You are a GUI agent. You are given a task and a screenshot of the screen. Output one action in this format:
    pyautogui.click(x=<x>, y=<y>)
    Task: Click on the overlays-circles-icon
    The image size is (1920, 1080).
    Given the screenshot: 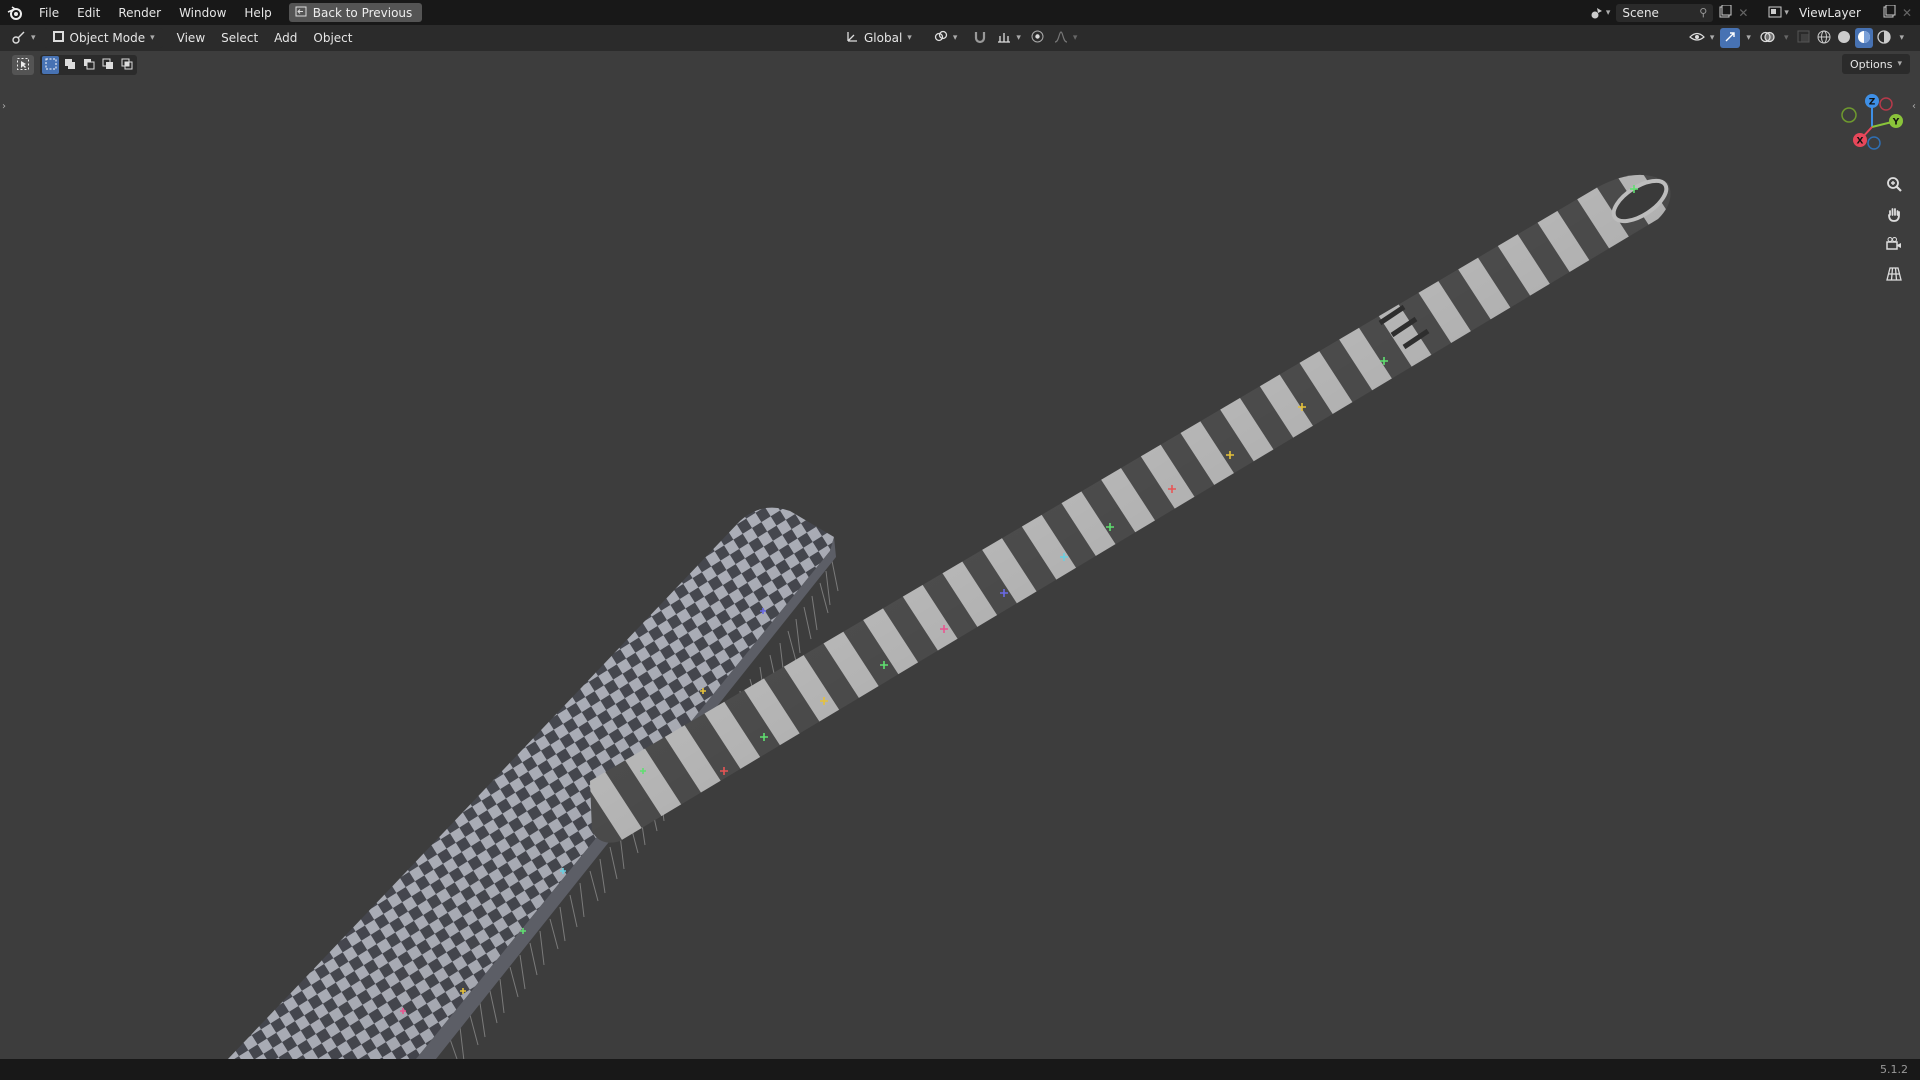 What is the action you would take?
    pyautogui.click(x=1767, y=38)
    